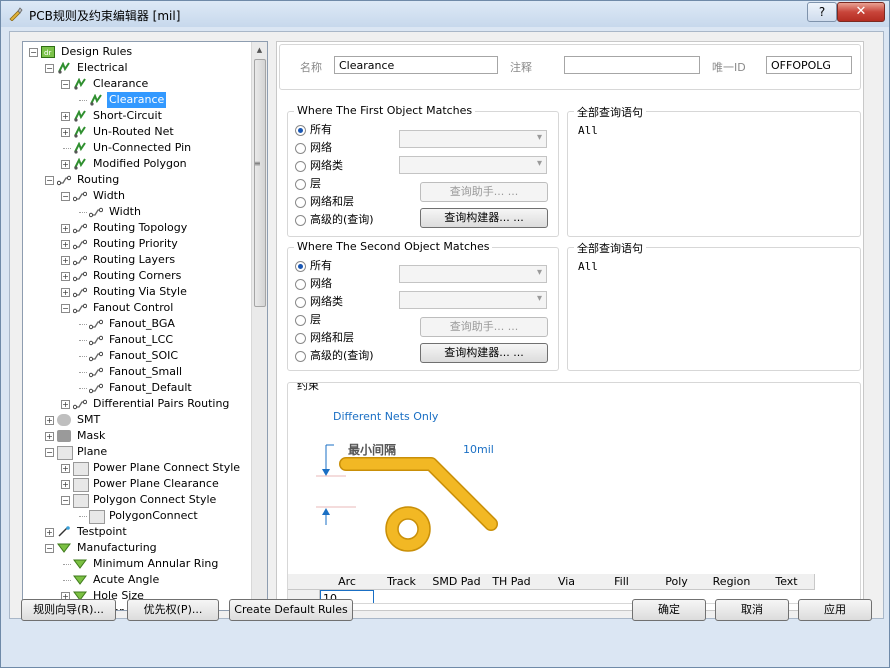 This screenshot has width=890, height=668. Describe the element at coordinates (150, 387) in the screenshot. I see `tree-node-label: Fanout_Default` at that location.